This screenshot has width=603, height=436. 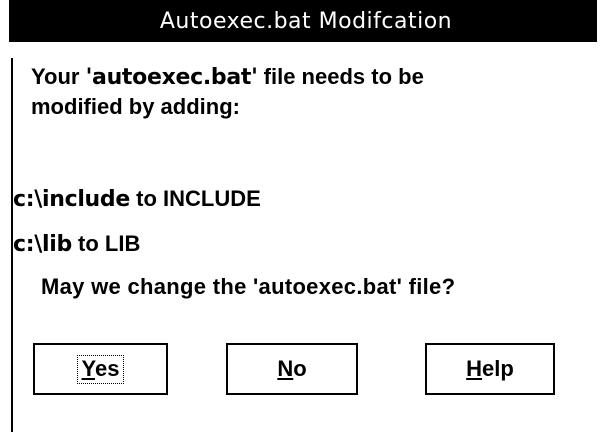 What do you see at coordinates (248, 286) in the screenshot?
I see `question-text: May we change the 'autoexec.bat' file?` at bounding box center [248, 286].